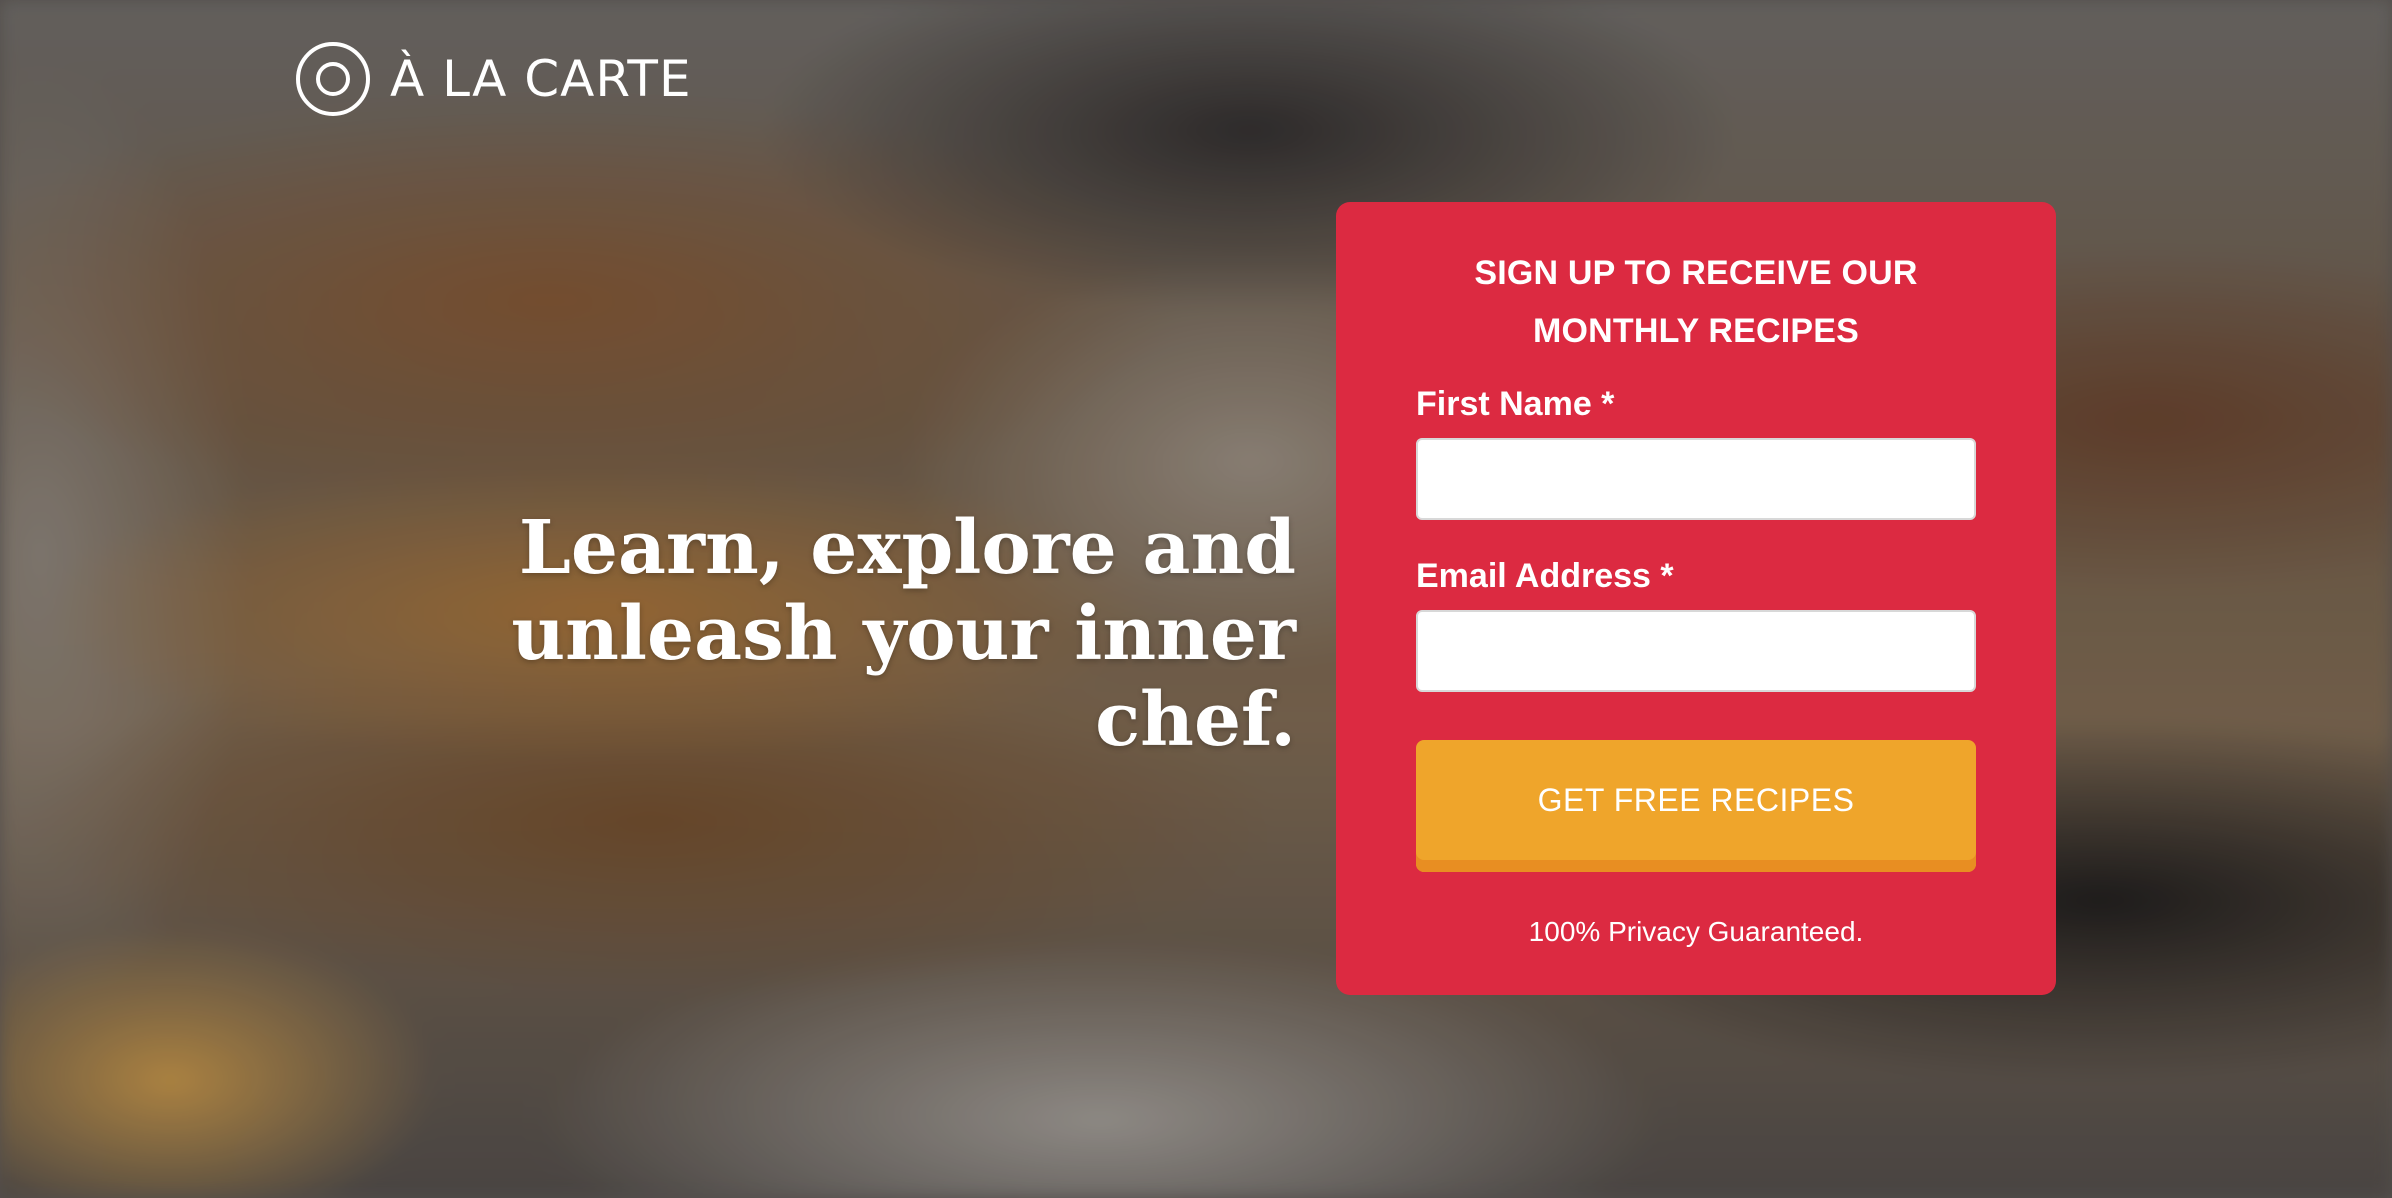 This screenshot has height=1198, width=2392. Describe the element at coordinates (333, 79) in the screenshot. I see `concentric-circles-icon` at that location.